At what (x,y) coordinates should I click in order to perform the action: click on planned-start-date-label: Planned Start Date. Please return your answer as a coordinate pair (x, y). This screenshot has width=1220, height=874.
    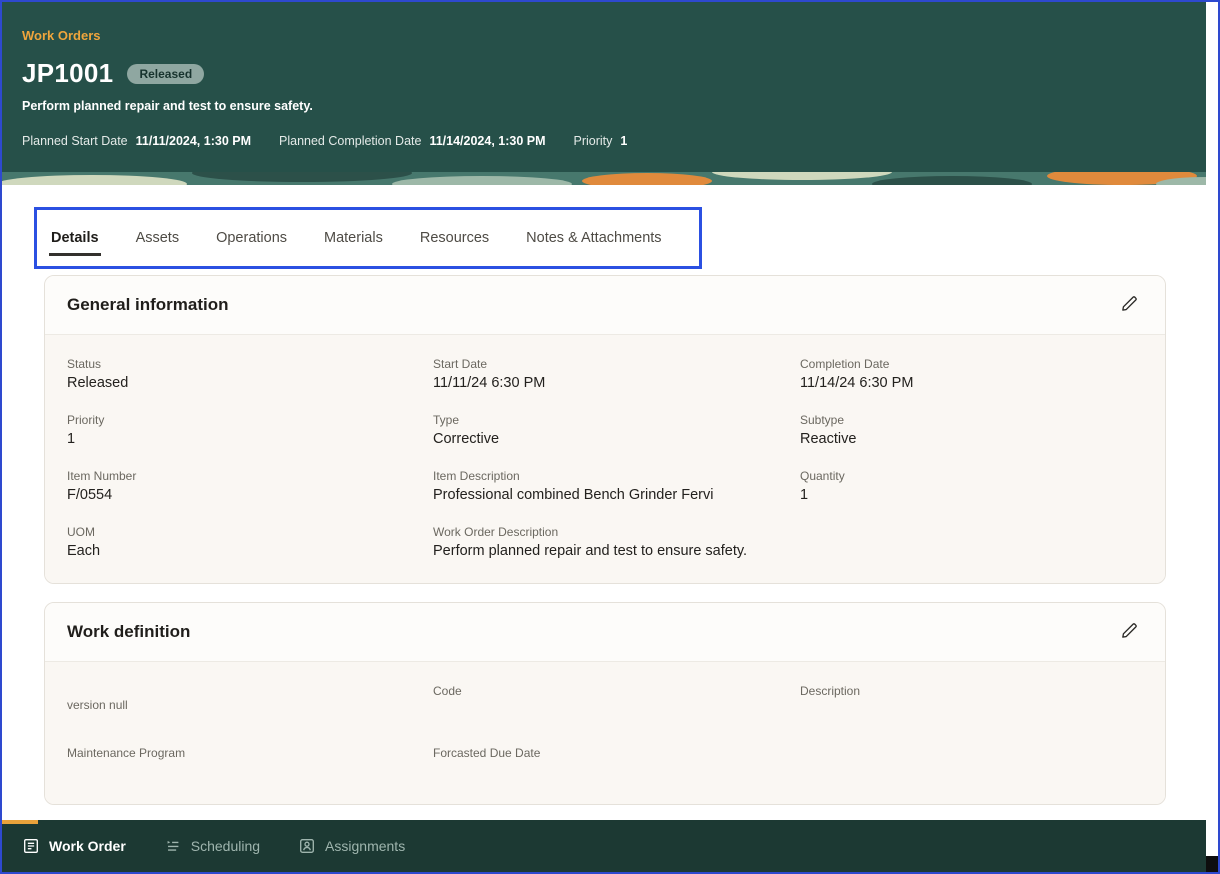
    Looking at the image, I should click on (75, 141).